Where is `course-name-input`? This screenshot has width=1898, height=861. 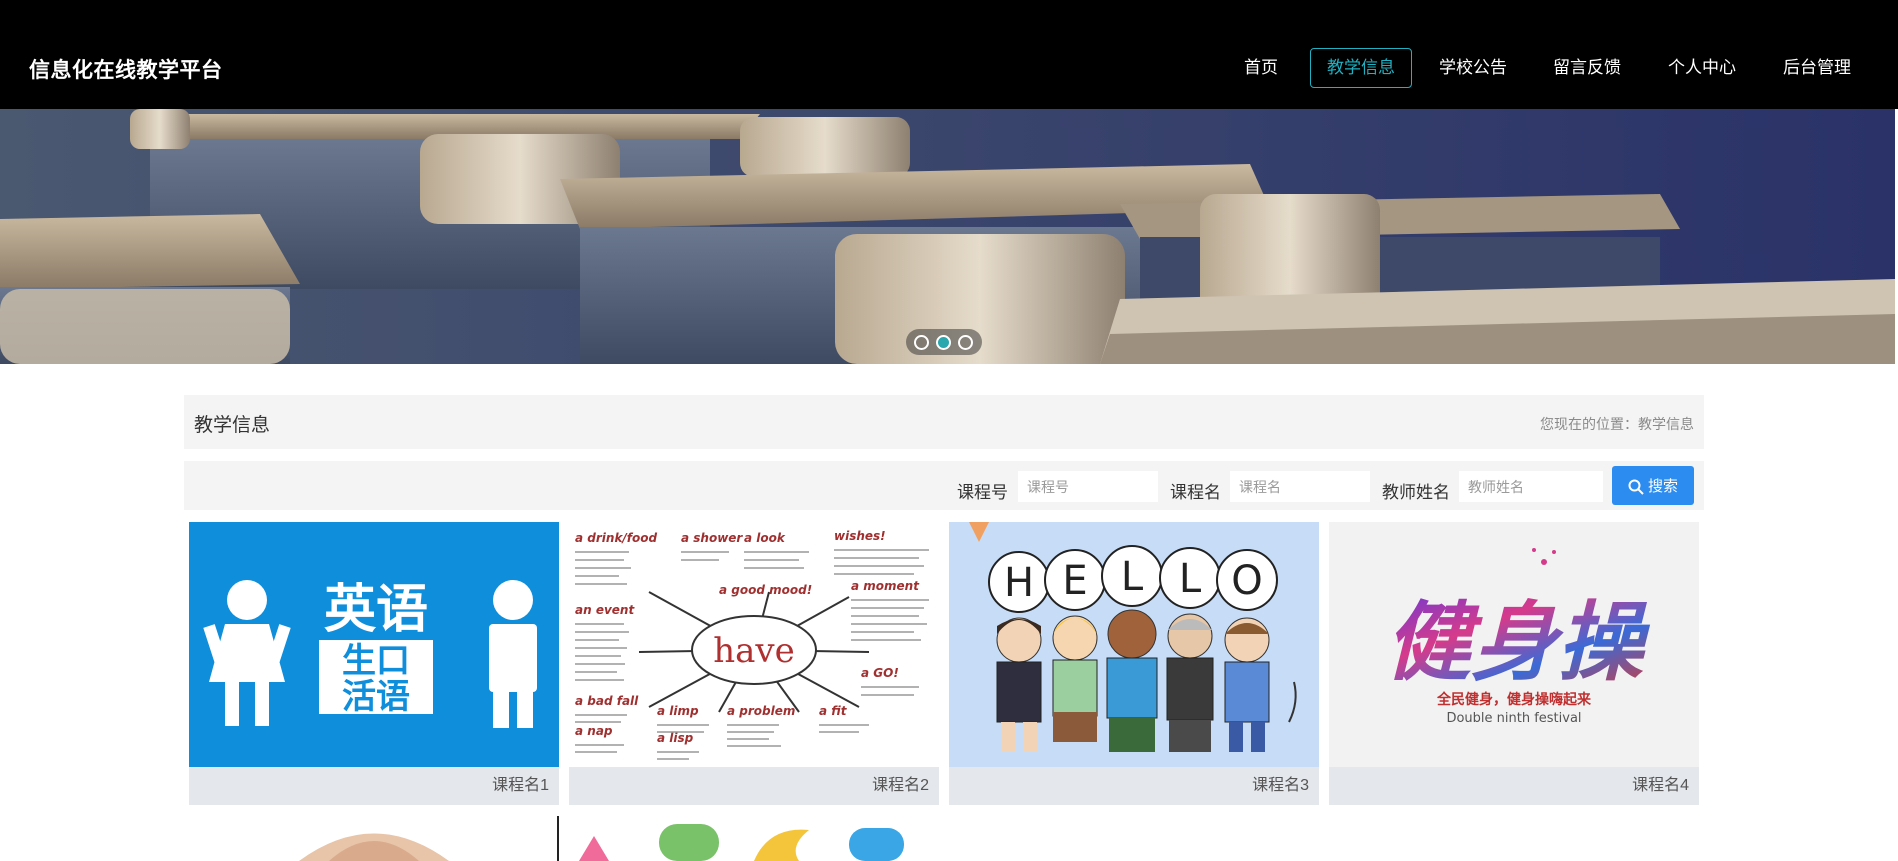
course-name-input is located at coordinates (1300, 486).